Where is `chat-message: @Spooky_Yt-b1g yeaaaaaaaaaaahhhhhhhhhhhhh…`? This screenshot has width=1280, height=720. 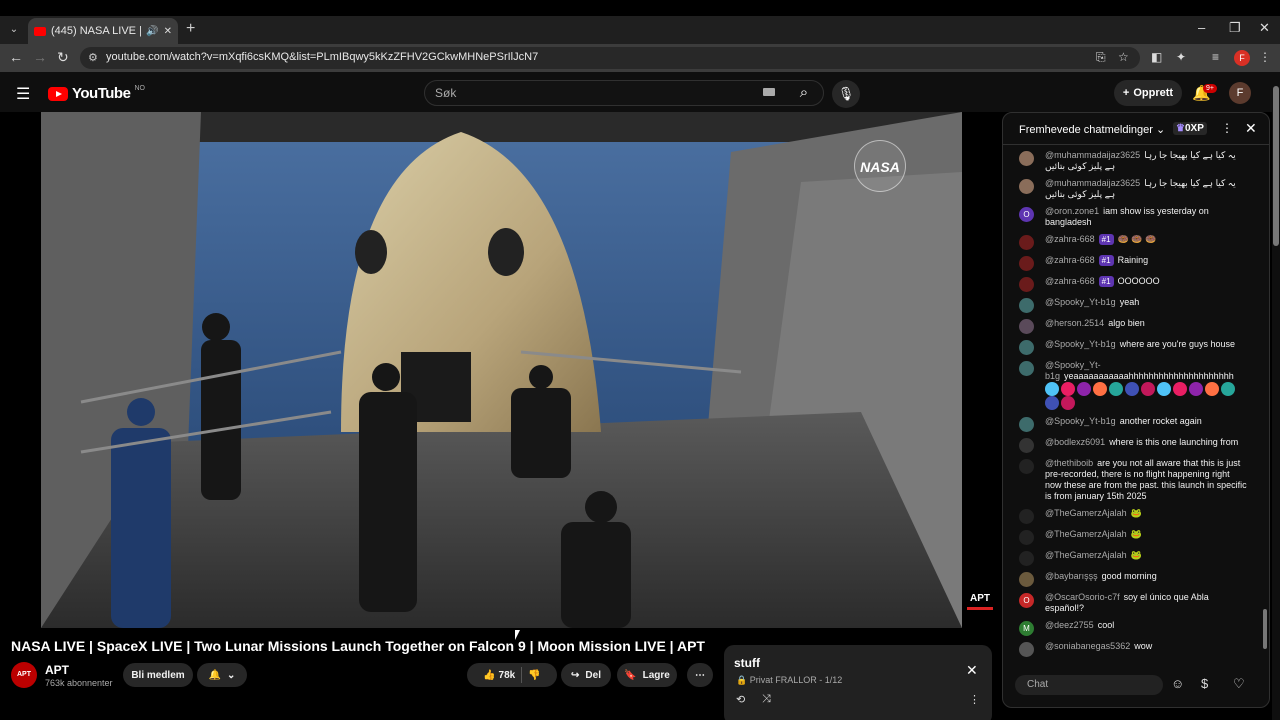
chat-message: @Spooky_Yt-b1g yeaaaaaaaaaaahhhhhhhhhhhhh… is located at coordinates (1136, 385).